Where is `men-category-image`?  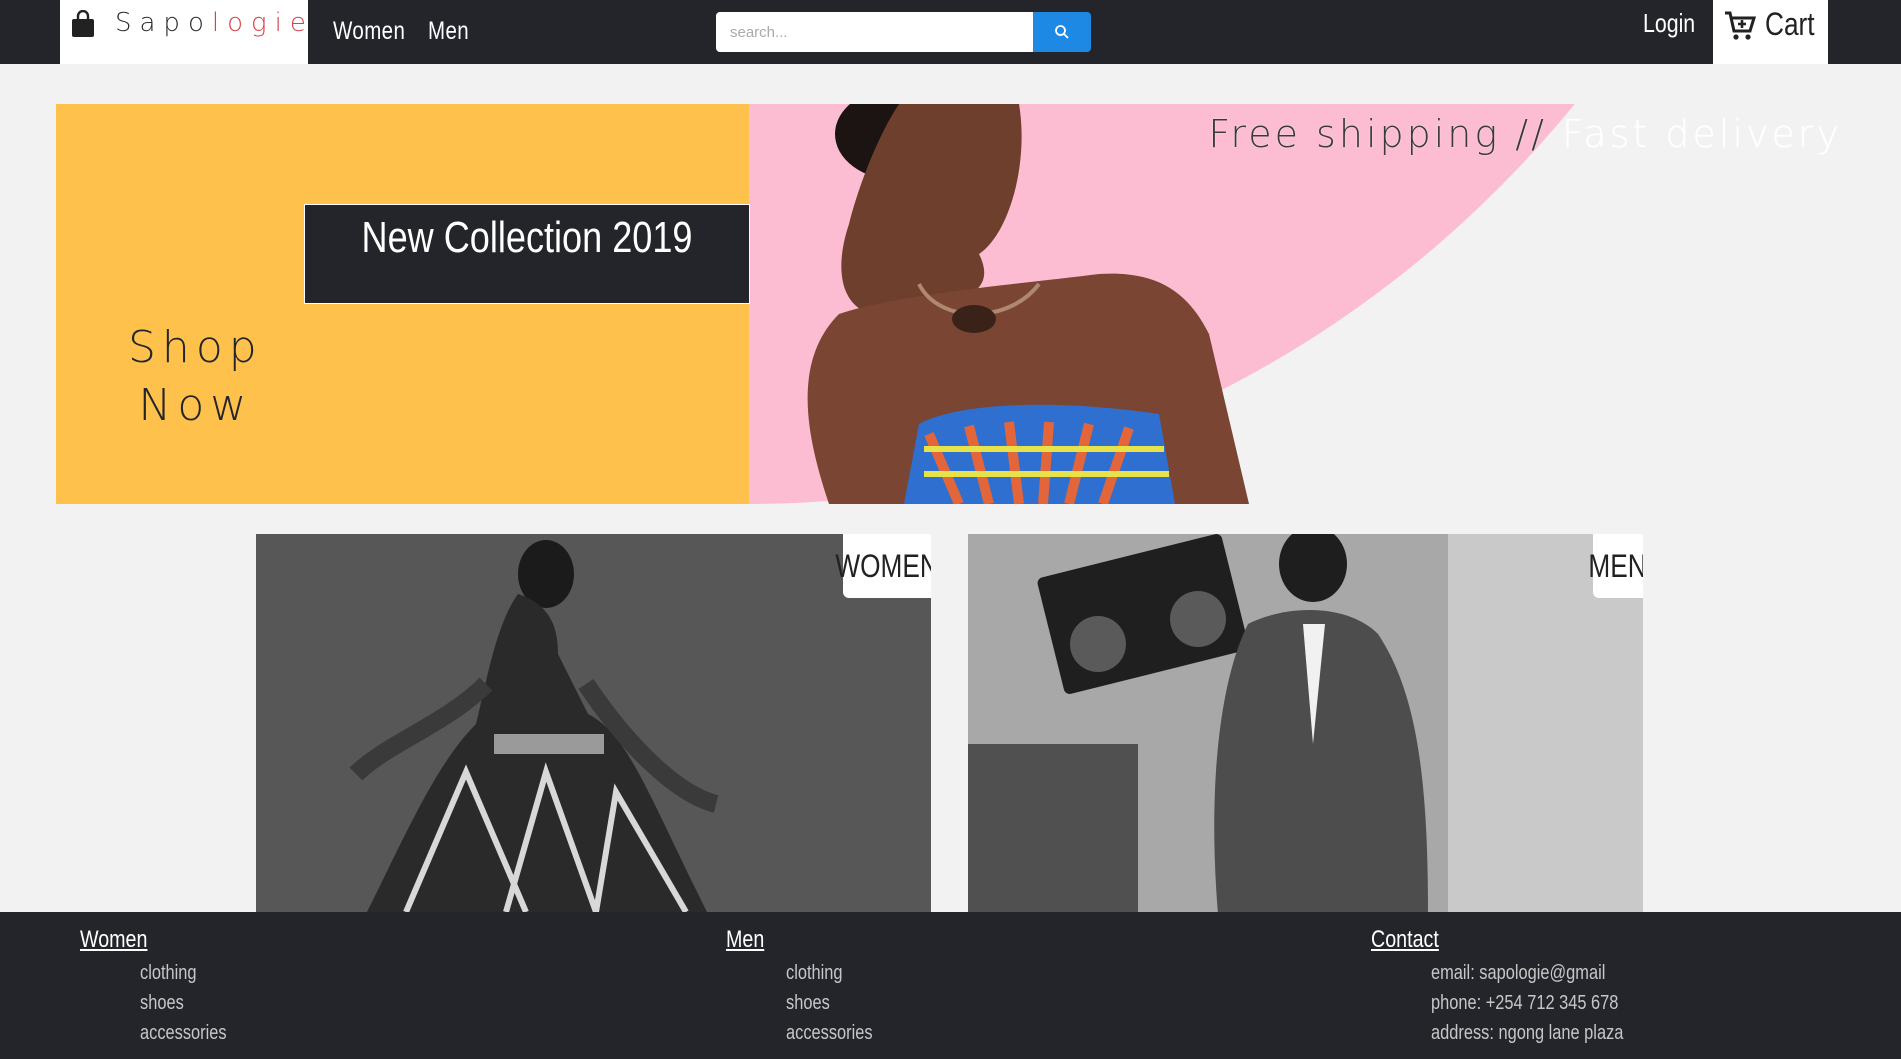
men-category-image is located at coordinates (1305, 723).